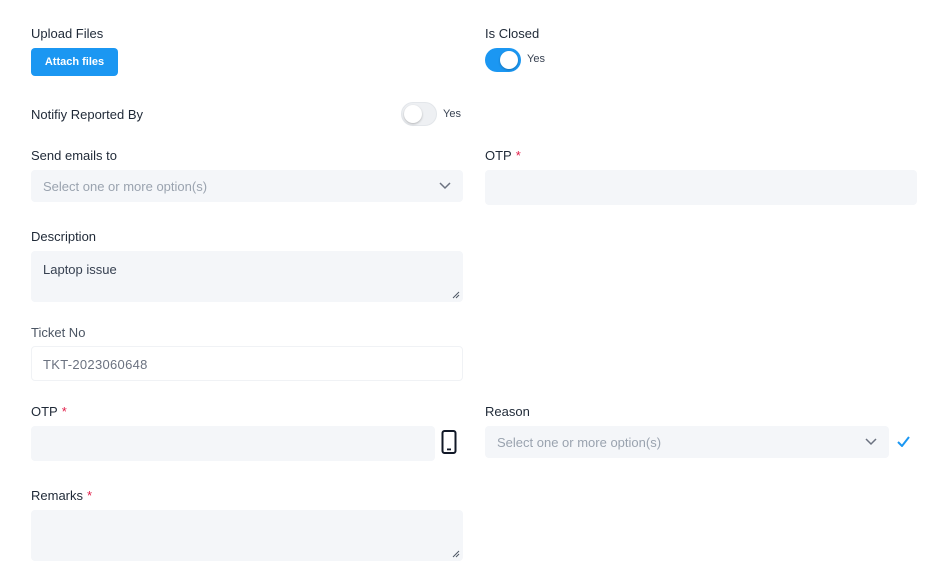 Image resolution: width=940 pixels, height=574 pixels. Describe the element at coordinates (579, 442) in the screenshot. I see `reason-placeholder: Select one or more option(s)` at that location.